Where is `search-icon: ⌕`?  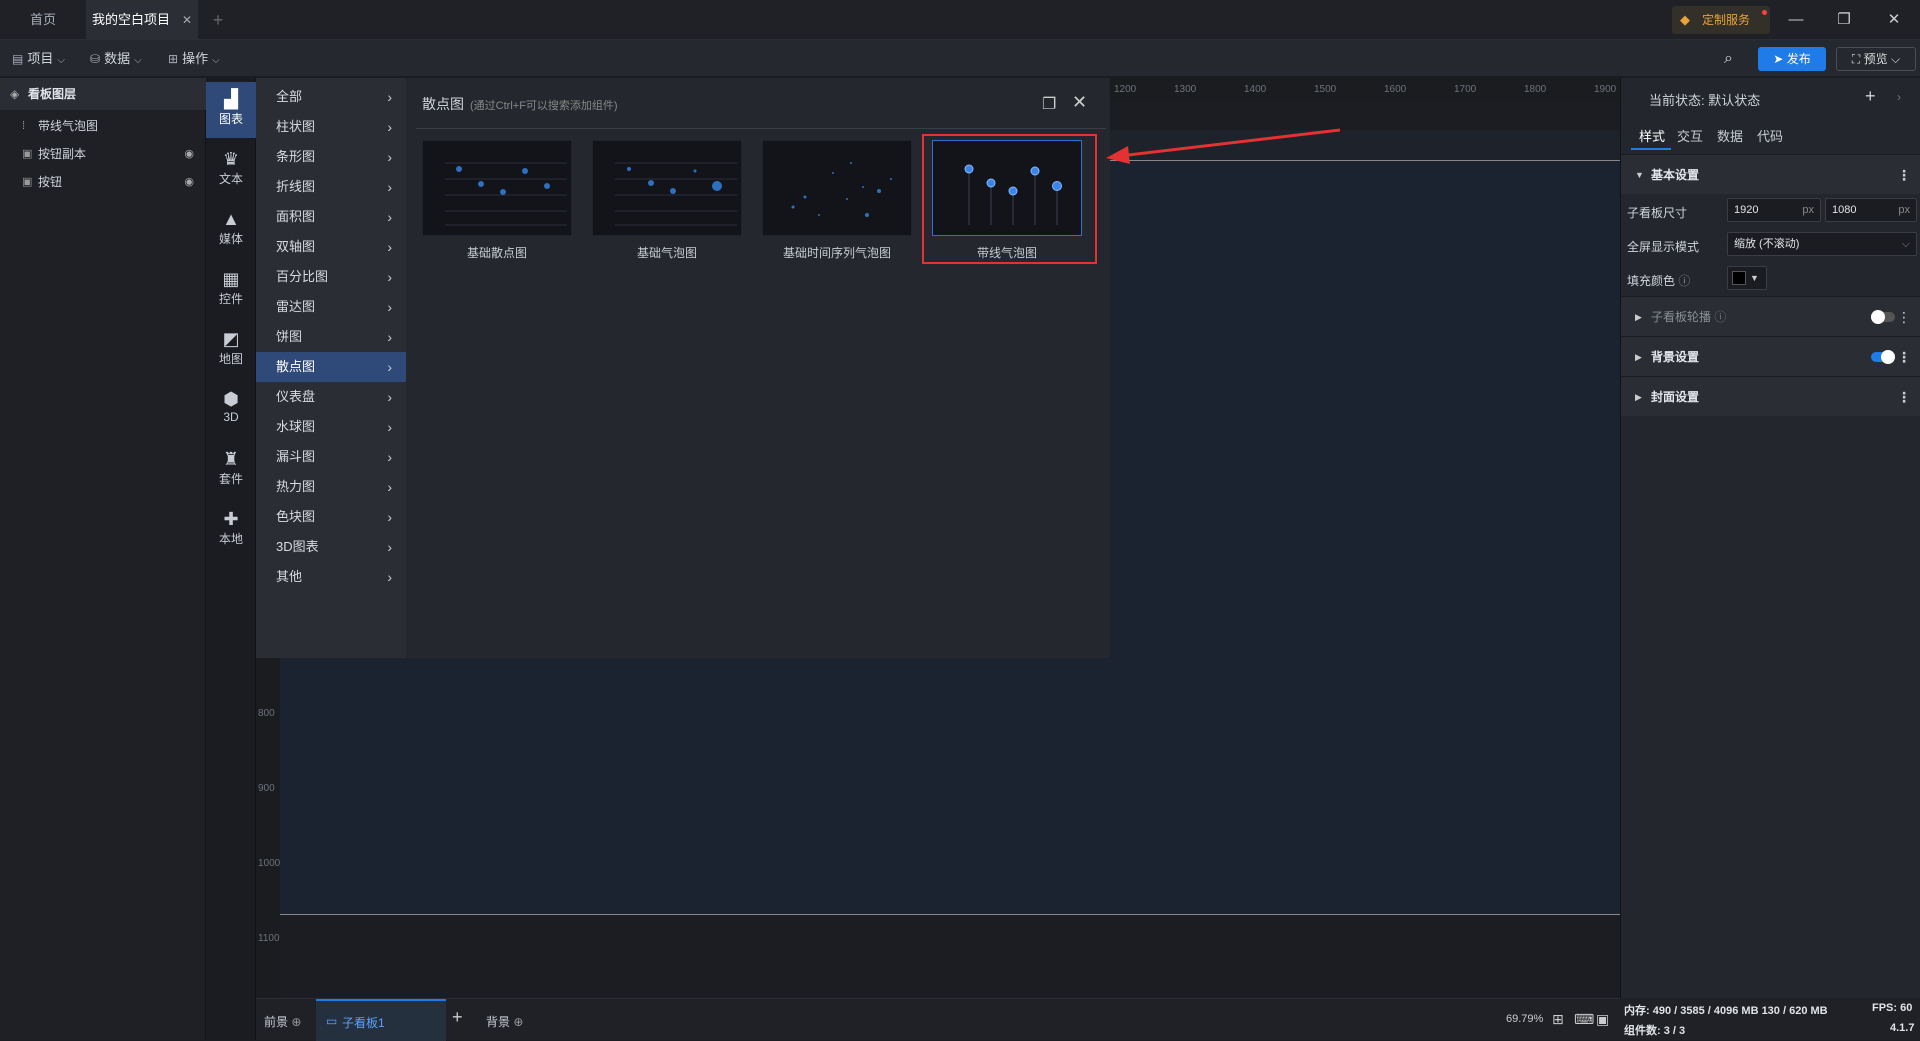 search-icon: ⌕ is located at coordinates (1728, 58).